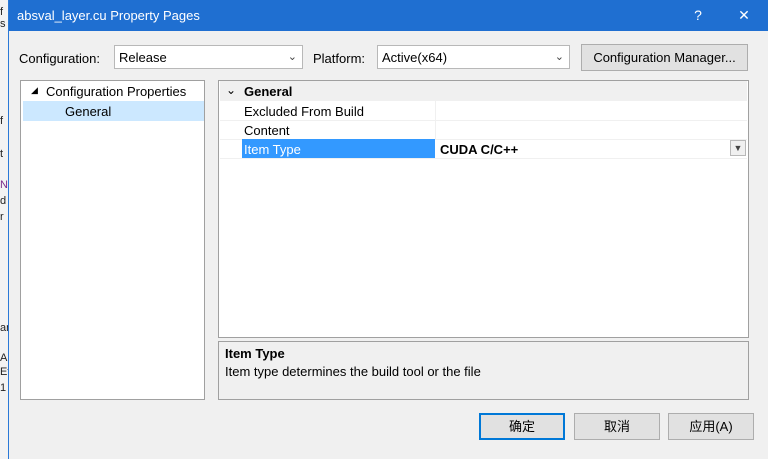 The image size is (768, 459). What do you see at coordinates (4, 185) in the screenshot?
I see `background-text: N` at bounding box center [4, 185].